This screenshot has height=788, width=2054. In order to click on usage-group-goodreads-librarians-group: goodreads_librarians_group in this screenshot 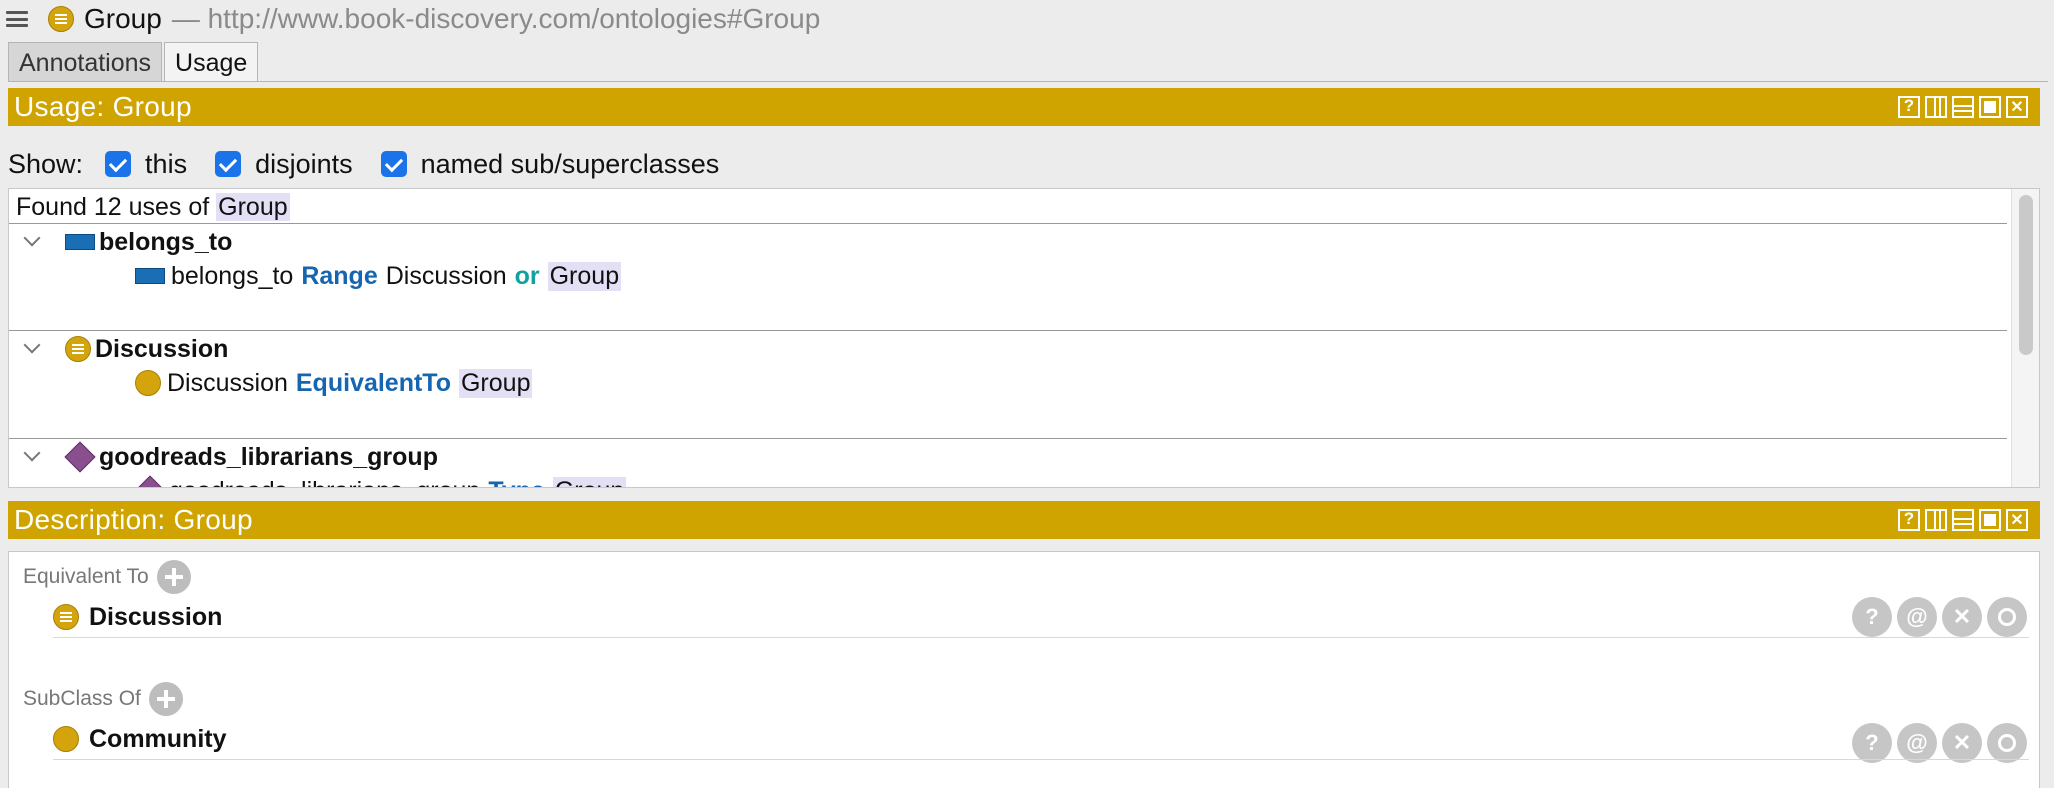, I will do `click(223, 457)`.